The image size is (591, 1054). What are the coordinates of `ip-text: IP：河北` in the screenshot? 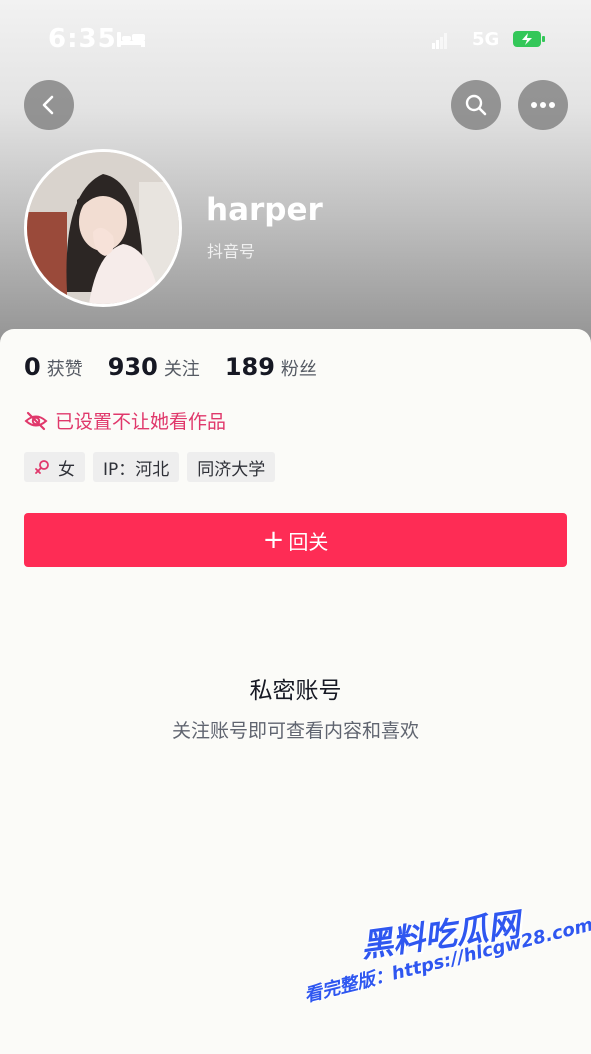 It's located at (136, 469).